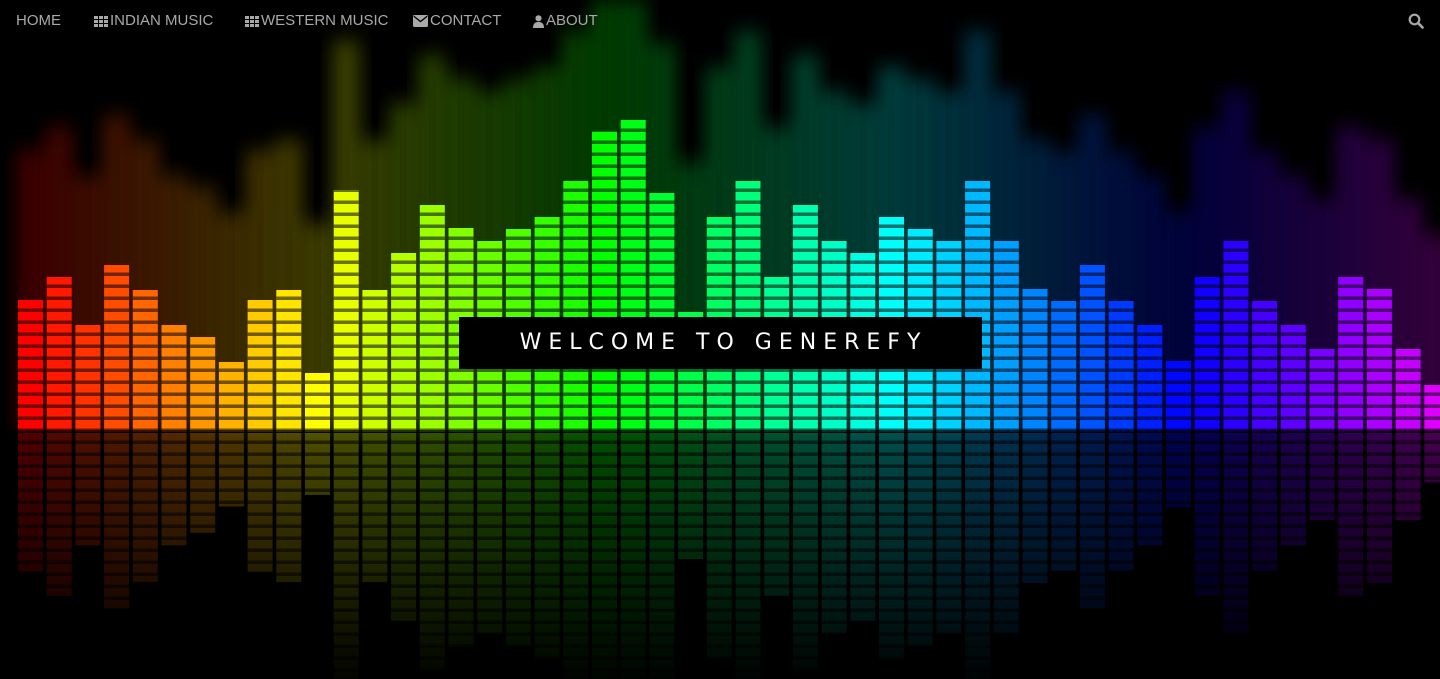  I want to click on user-icon, so click(538, 21).